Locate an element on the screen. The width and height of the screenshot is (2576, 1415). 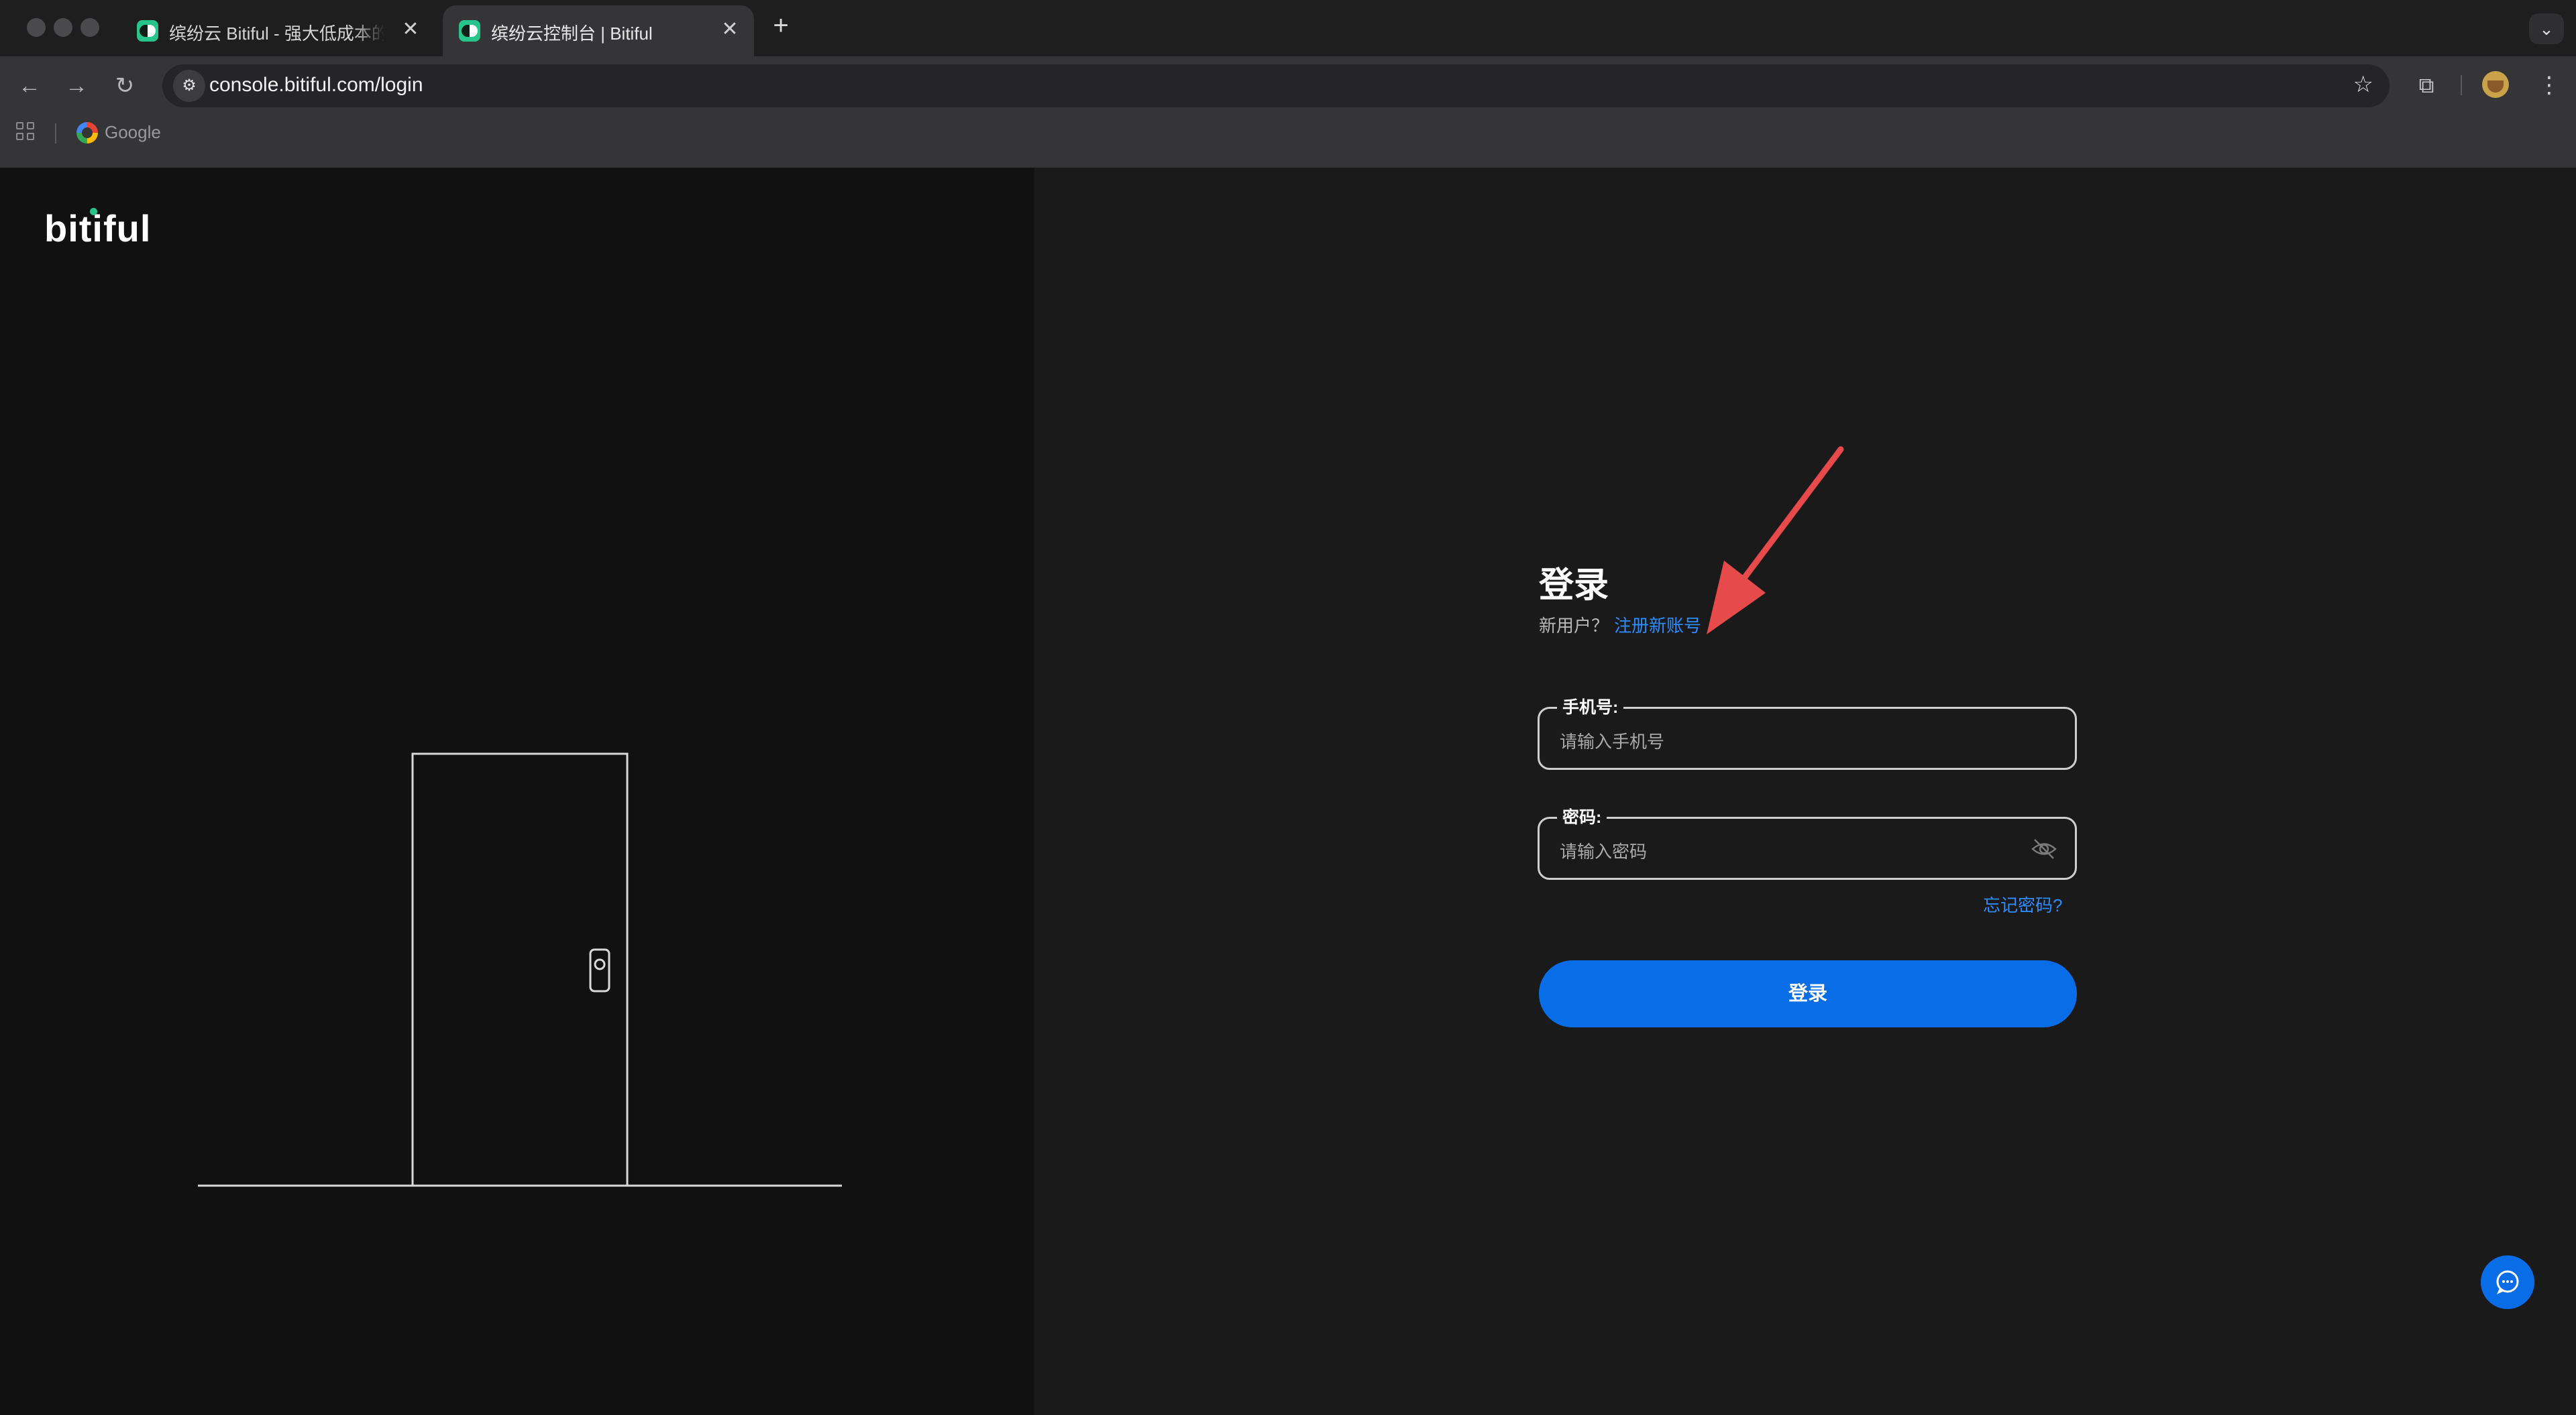
door-handle is located at coordinates (599, 970).